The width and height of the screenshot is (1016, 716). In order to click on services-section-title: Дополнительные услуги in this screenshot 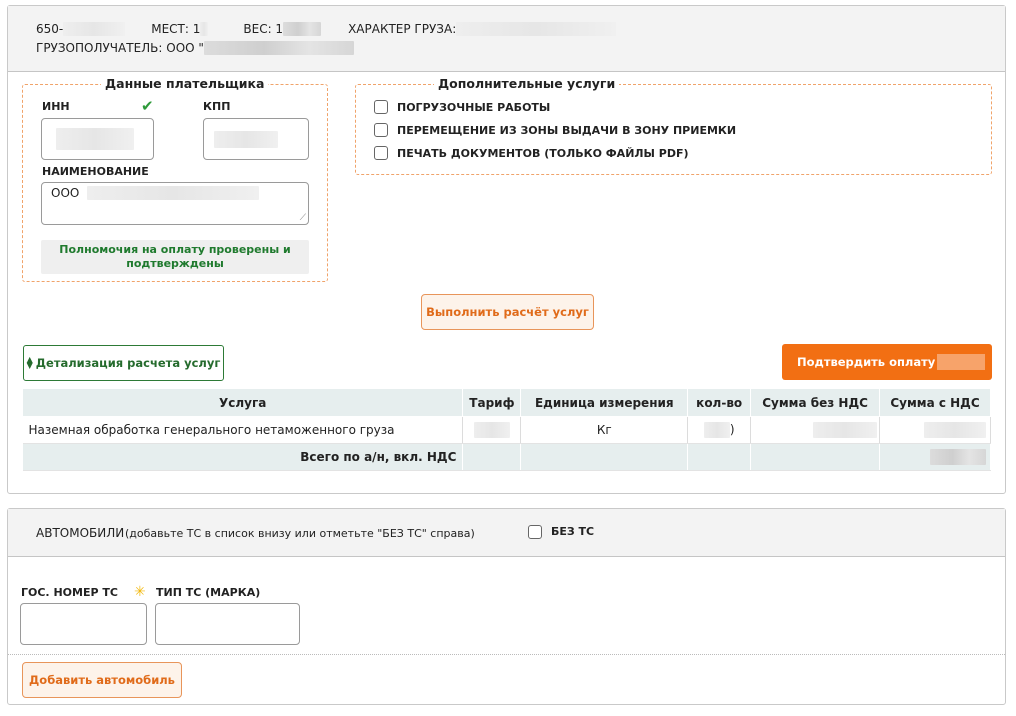, I will do `click(527, 83)`.